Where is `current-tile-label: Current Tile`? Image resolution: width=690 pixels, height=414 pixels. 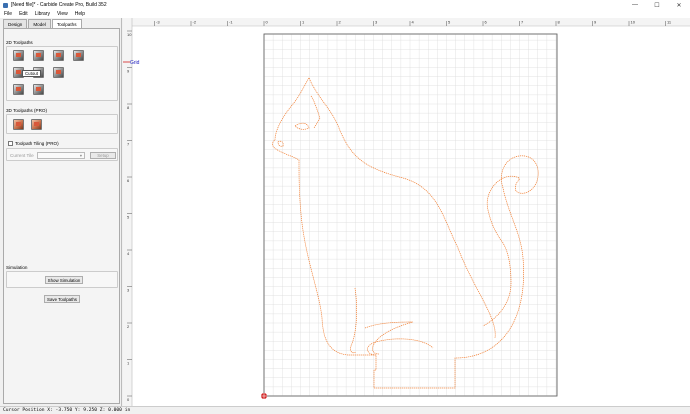
current-tile-label: Current Tile is located at coordinates (22, 155).